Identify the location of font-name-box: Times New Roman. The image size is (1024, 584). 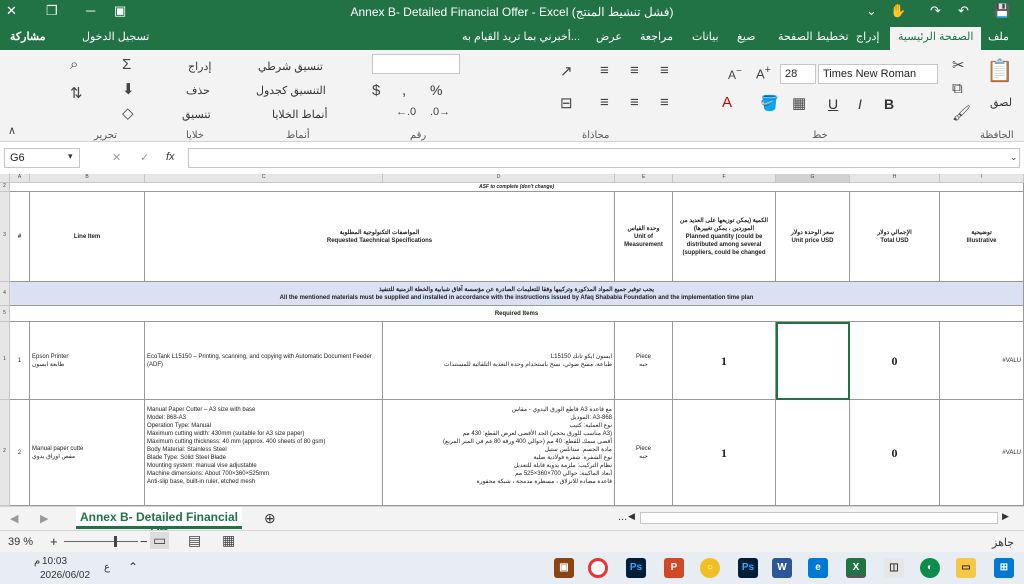
(878, 74).